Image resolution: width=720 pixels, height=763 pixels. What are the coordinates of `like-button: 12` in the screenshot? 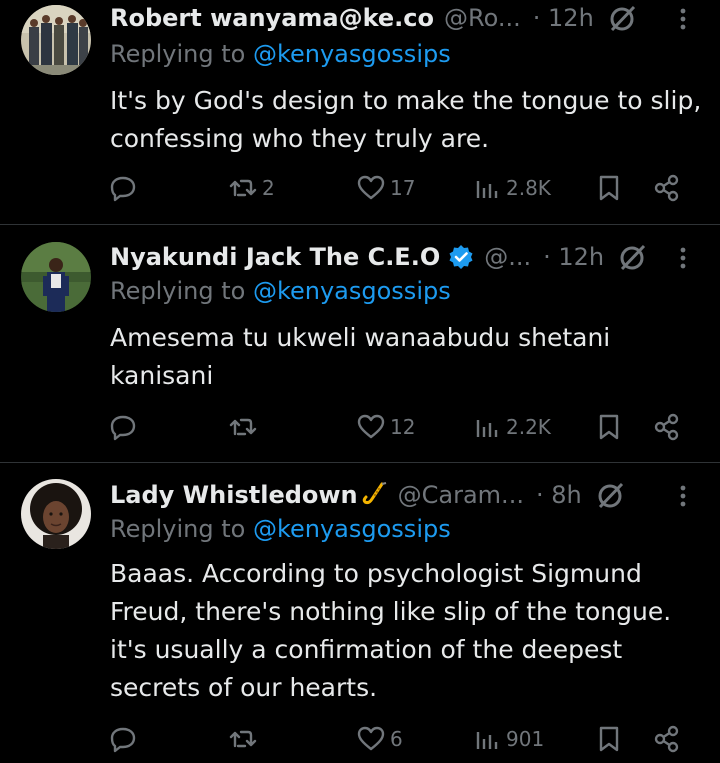 It's located at (385, 427).